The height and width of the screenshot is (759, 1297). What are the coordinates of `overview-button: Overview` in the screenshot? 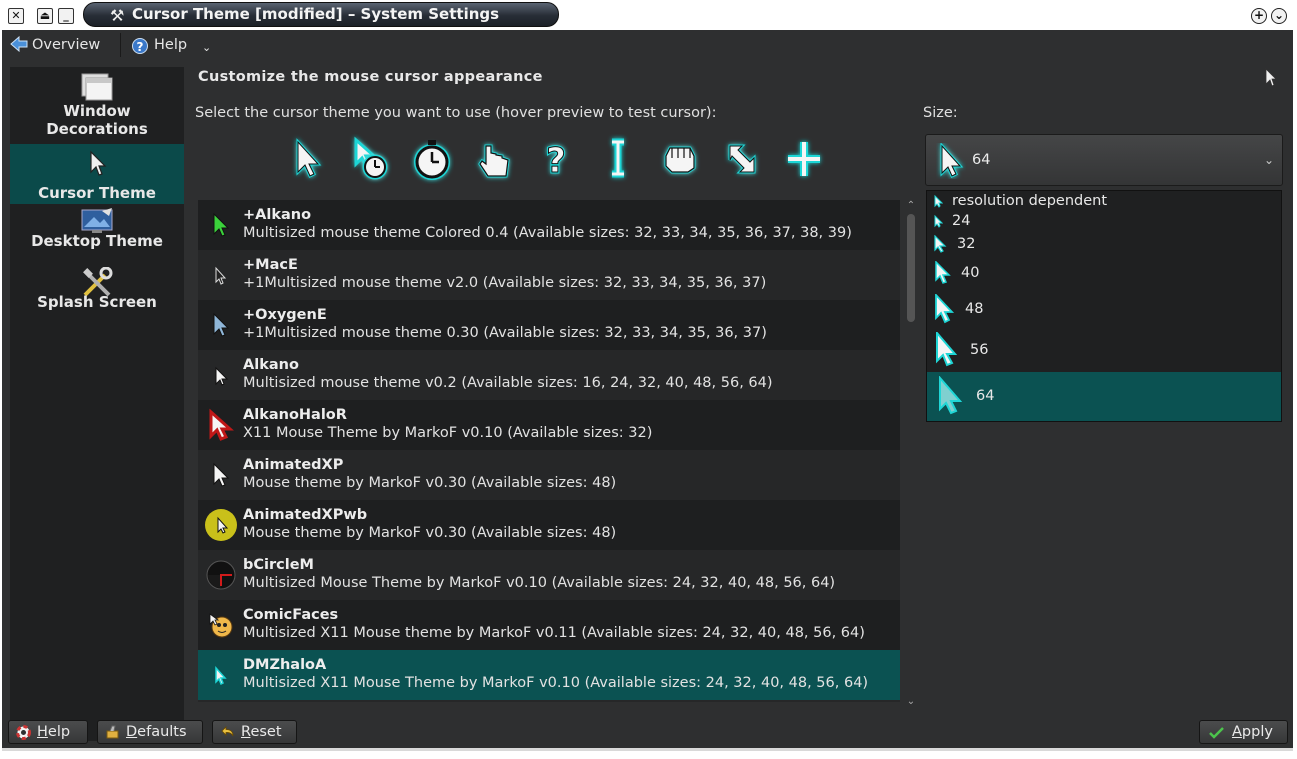 It's located at (55, 45).